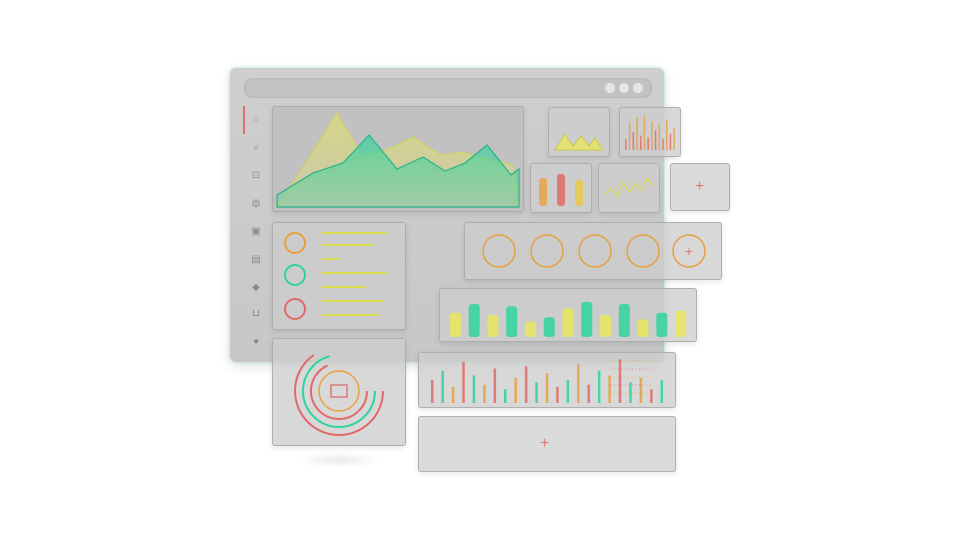 Image resolution: width=960 pixels, height=540 pixels. What do you see at coordinates (256, 260) in the screenshot?
I see `document-icon: ▤` at bounding box center [256, 260].